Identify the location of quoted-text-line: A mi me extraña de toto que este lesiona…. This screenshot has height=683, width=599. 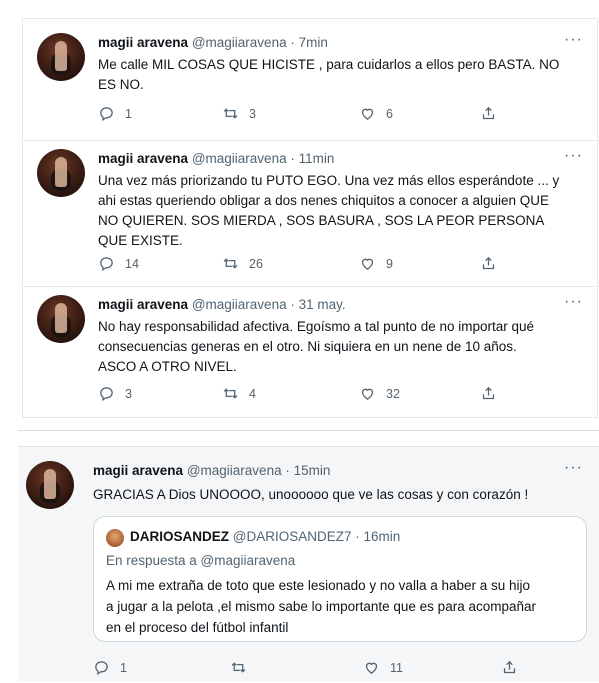
(318, 585).